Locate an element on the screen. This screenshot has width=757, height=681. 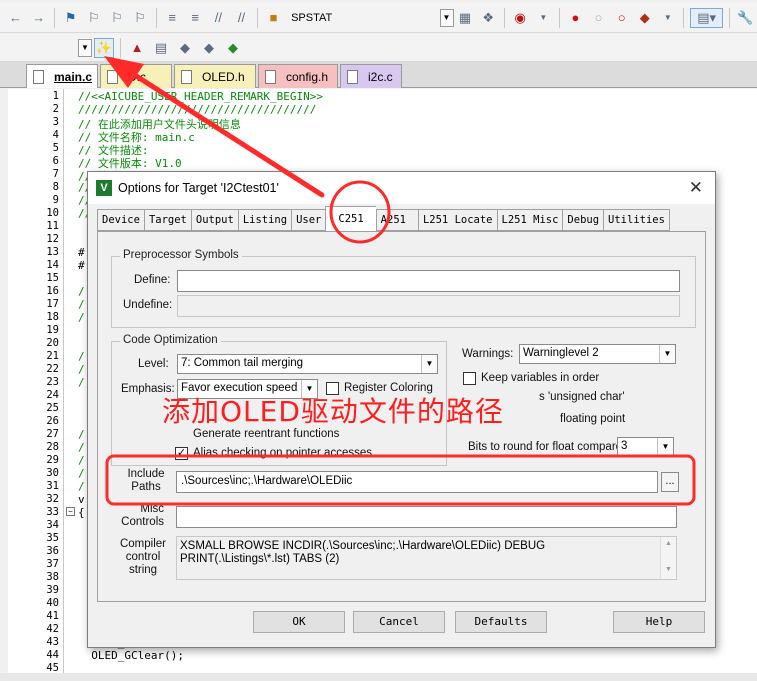
unindent-icon: ≡ is located at coordinates (195, 18).